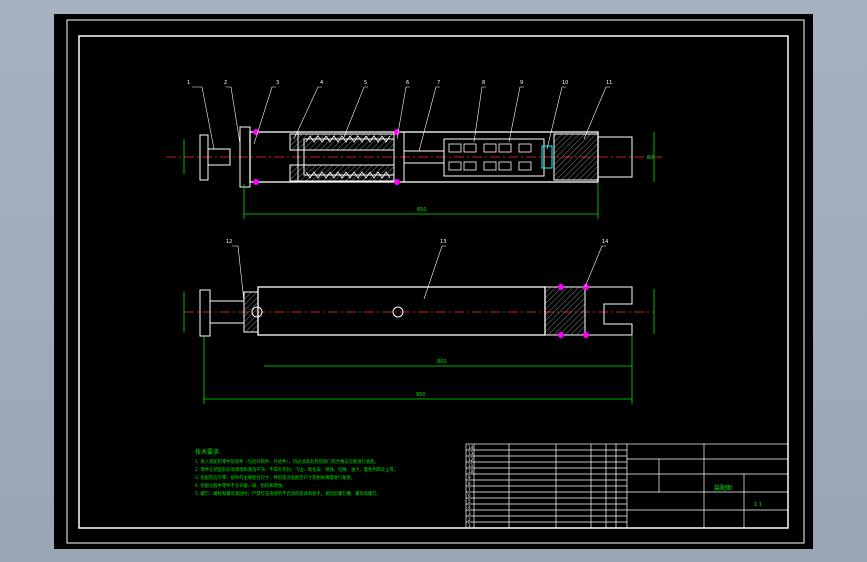  I want to click on tech-notes-heading: 技术要求, so click(207, 452).